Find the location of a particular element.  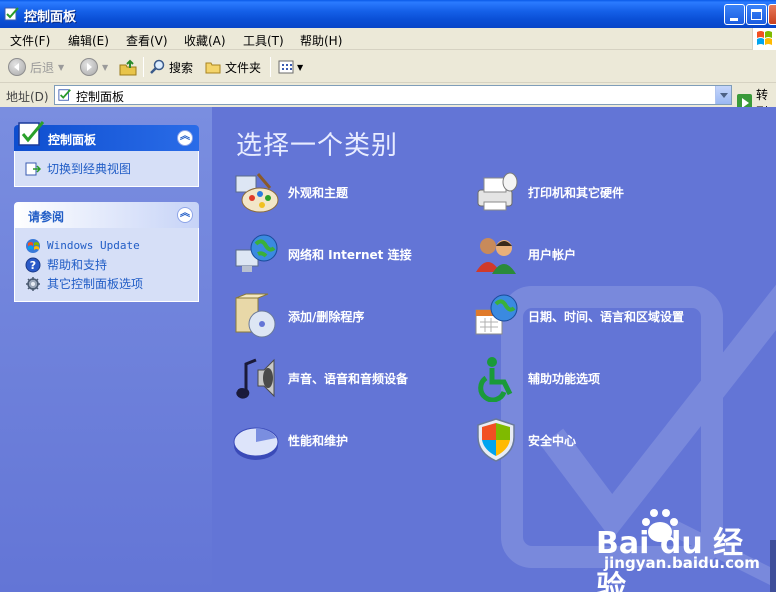

search-label: 搜索 is located at coordinates (181, 67).